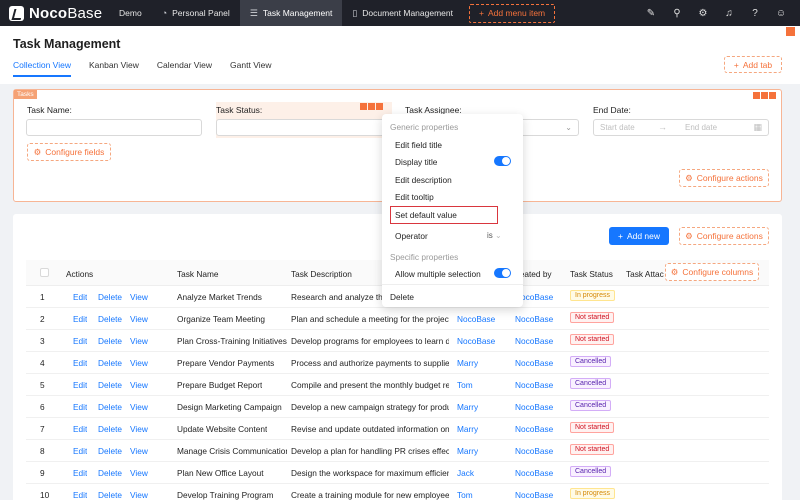 Image resolution: width=800 pixels, height=500 pixels. I want to click on add-tab-button: + Add tab, so click(753, 64).